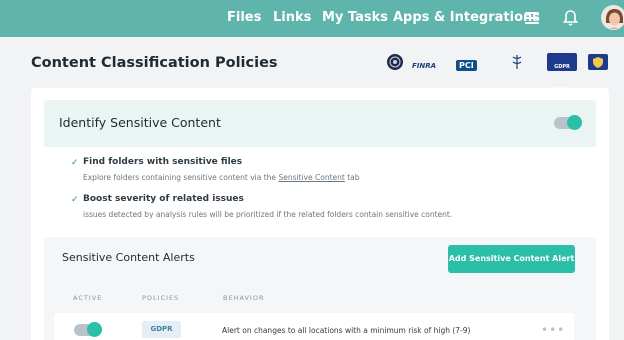 This screenshot has width=624, height=340. Describe the element at coordinates (163, 199) in the screenshot. I see `feature-title: Boost severity of related issues` at that location.